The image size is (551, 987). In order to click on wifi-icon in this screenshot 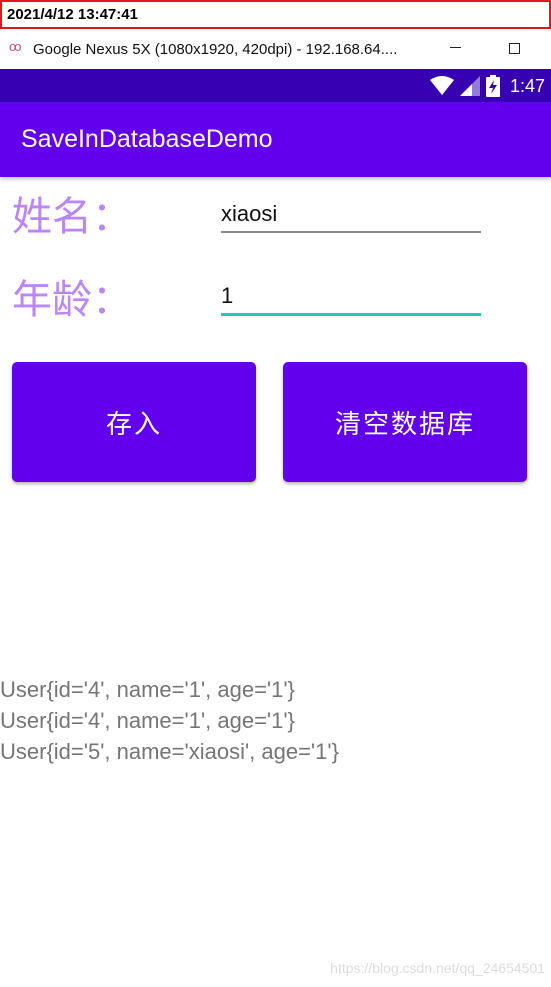, I will do `click(441, 85)`.